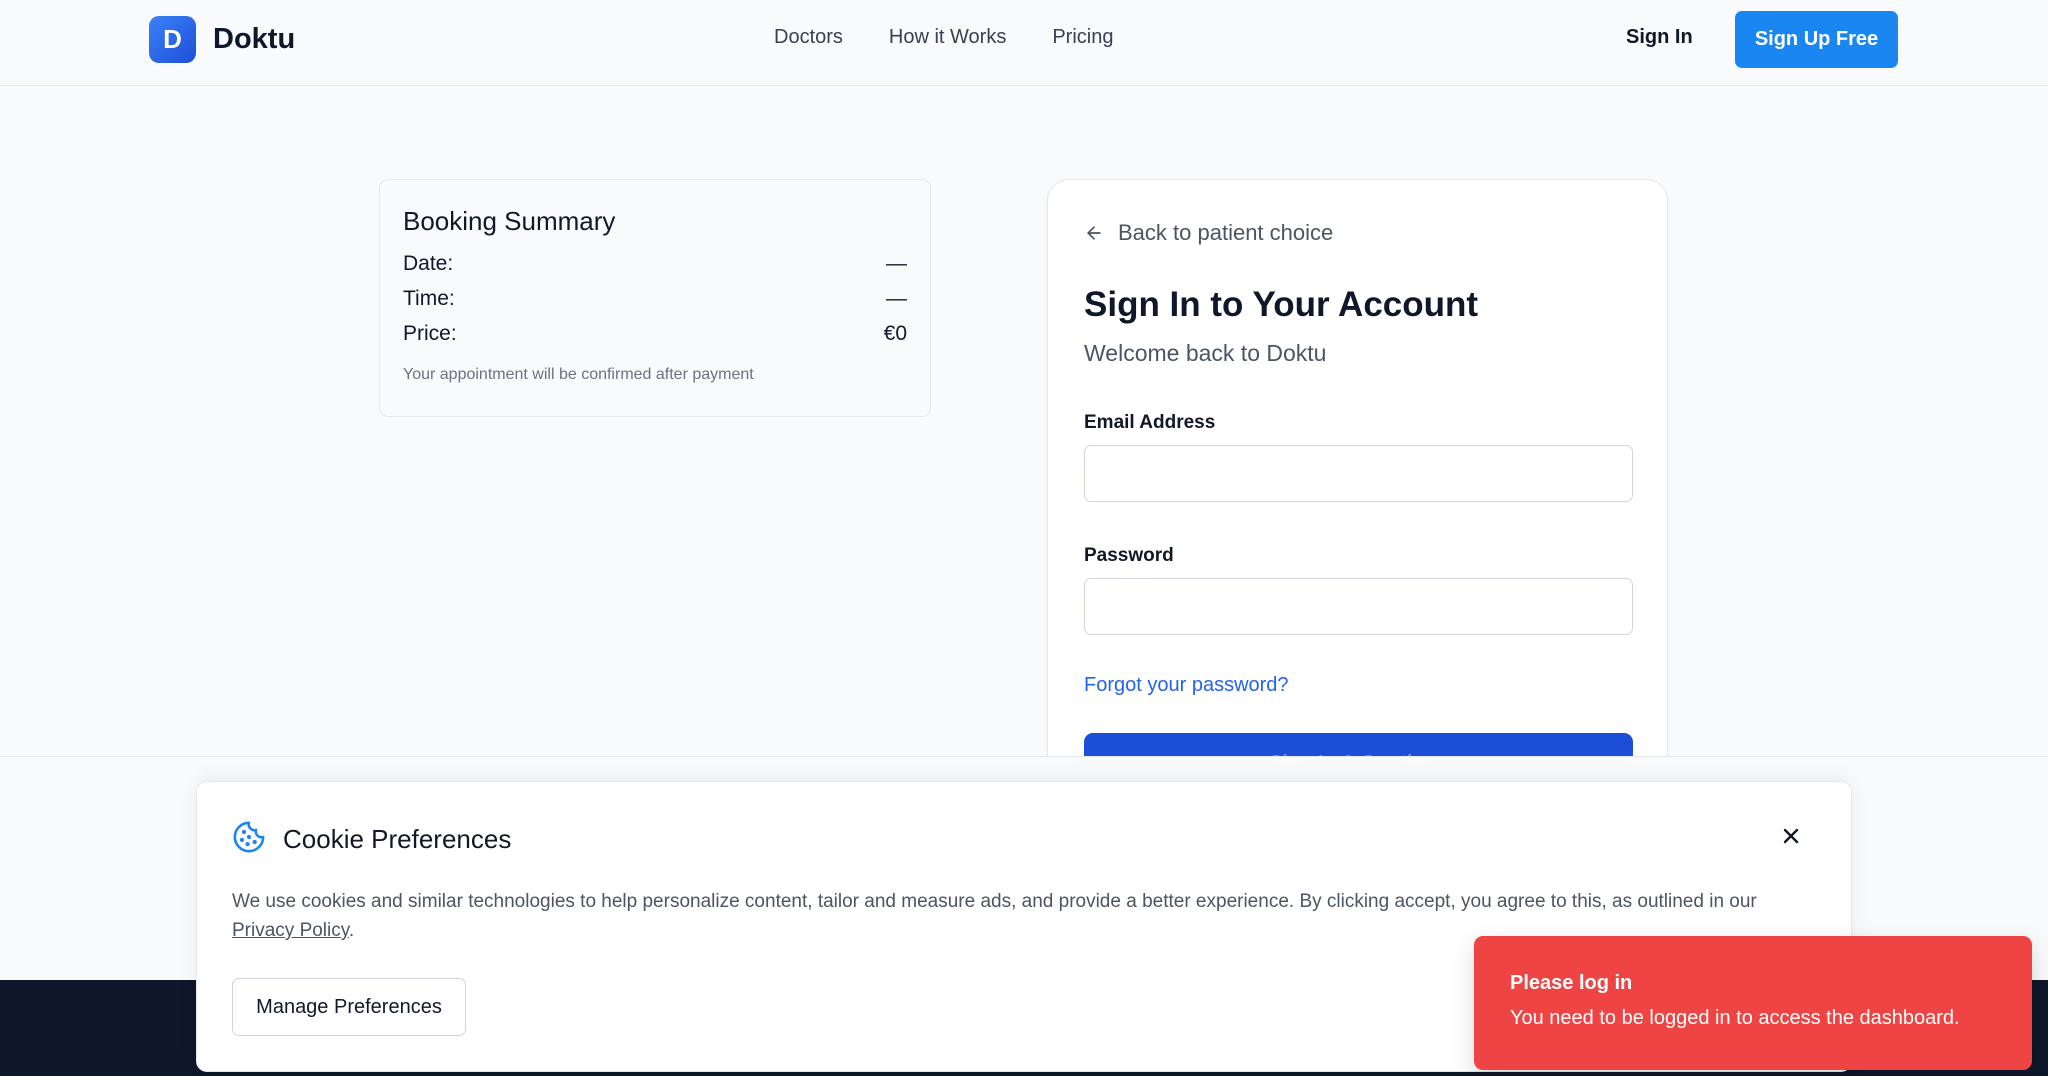 The height and width of the screenshot is (1076, 2048). Describe the element at coordinates (351, 930) in the screenshot. I see `cookie-text-end: .` at that location.